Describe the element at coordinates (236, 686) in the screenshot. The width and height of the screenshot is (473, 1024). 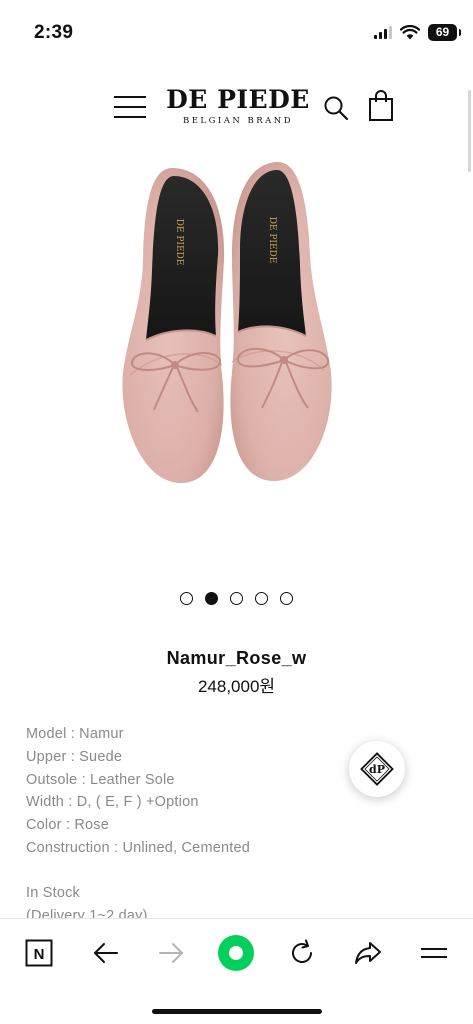
I see `product-price: 248,000원` at that location.